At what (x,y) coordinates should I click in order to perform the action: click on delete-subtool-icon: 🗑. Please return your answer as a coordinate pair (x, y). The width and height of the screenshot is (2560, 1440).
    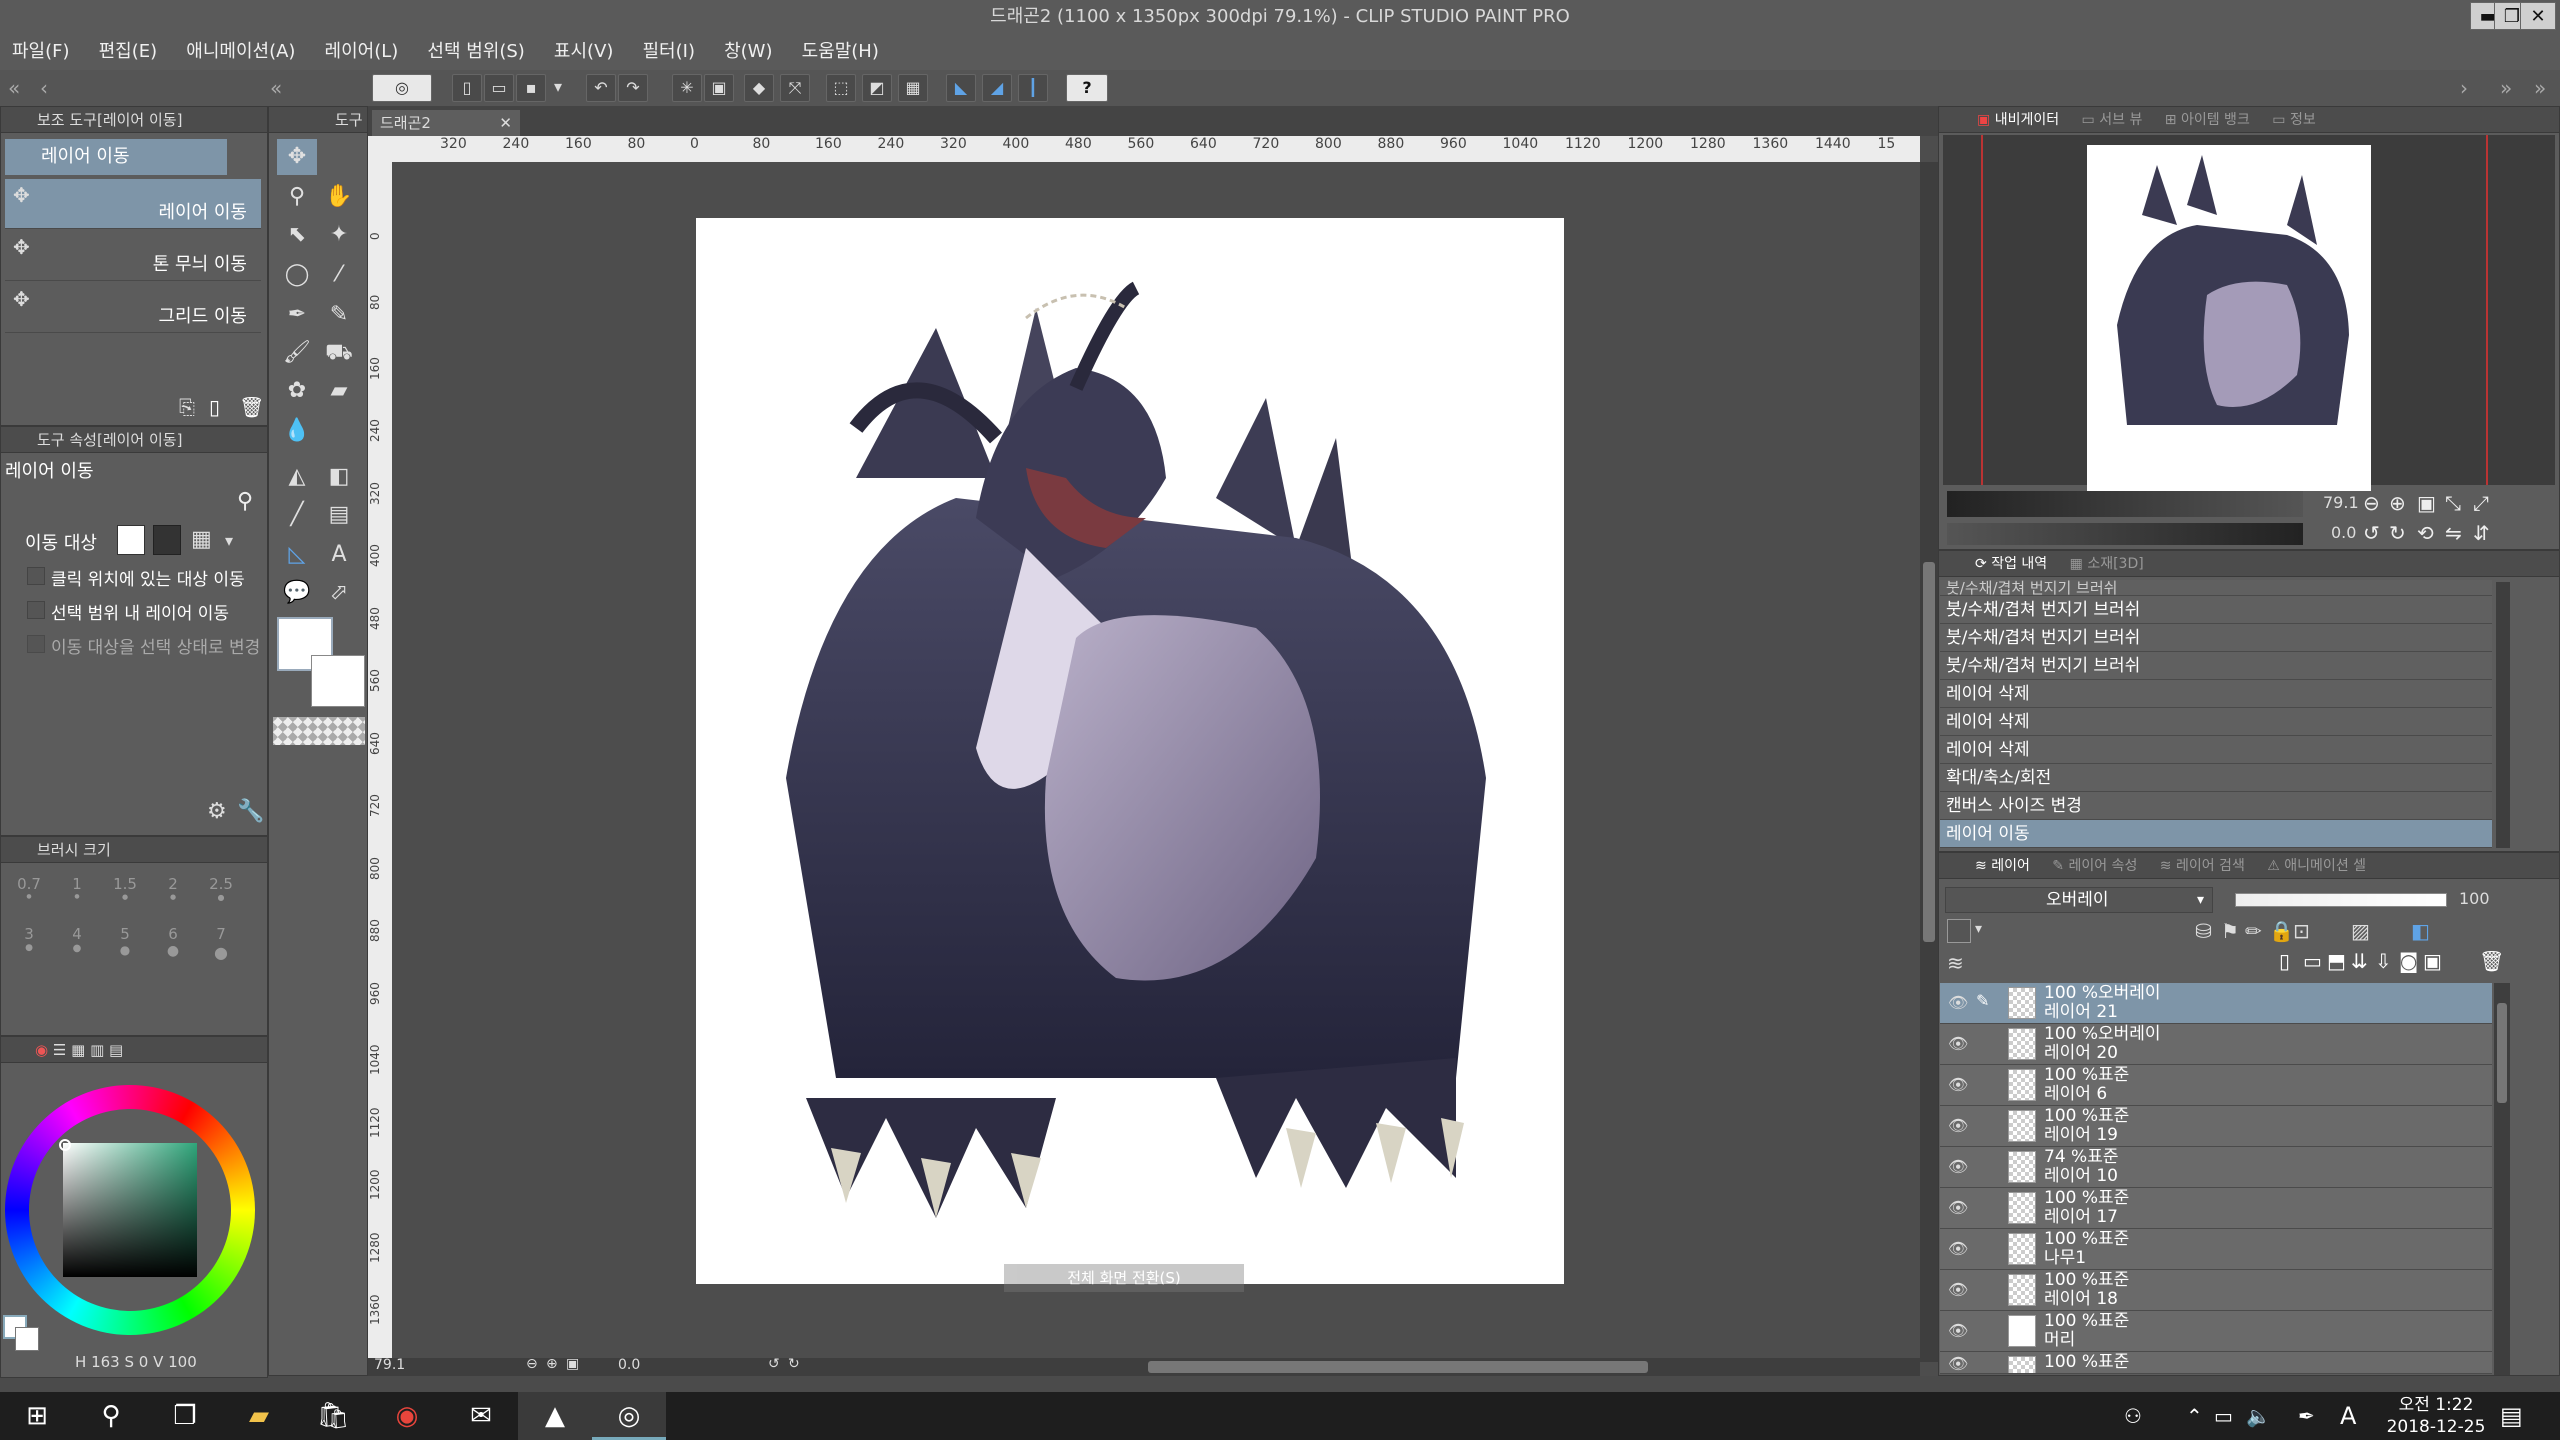
    Looking at the image, I should click on (251, 407).